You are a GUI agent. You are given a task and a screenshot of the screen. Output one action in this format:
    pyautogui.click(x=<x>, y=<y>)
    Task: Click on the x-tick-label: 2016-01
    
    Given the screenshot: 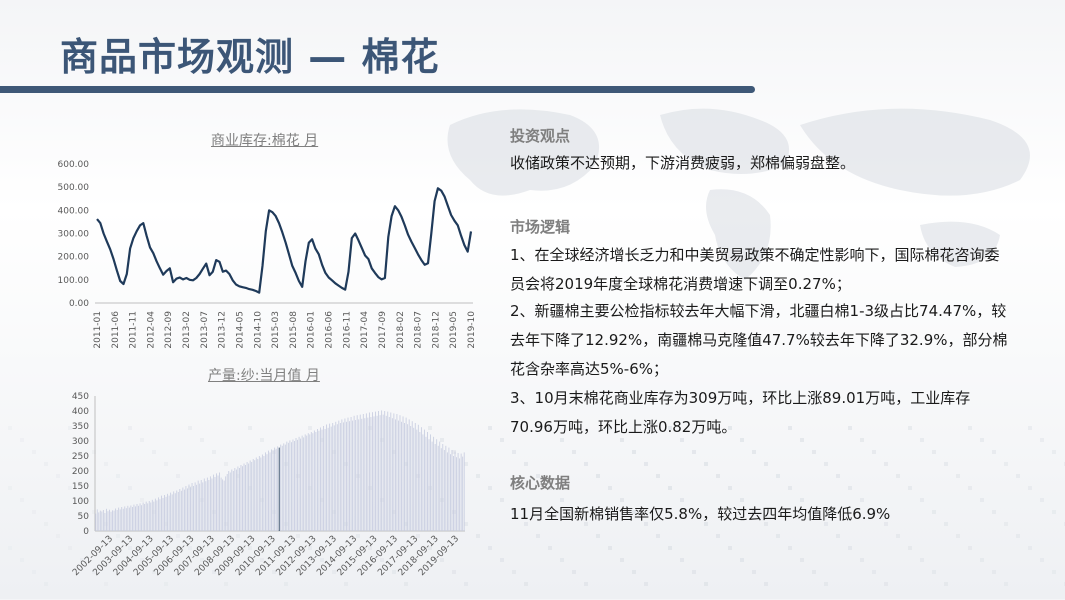 What is the action you would take?
    pyautogui.click(x=312, y=330)
    